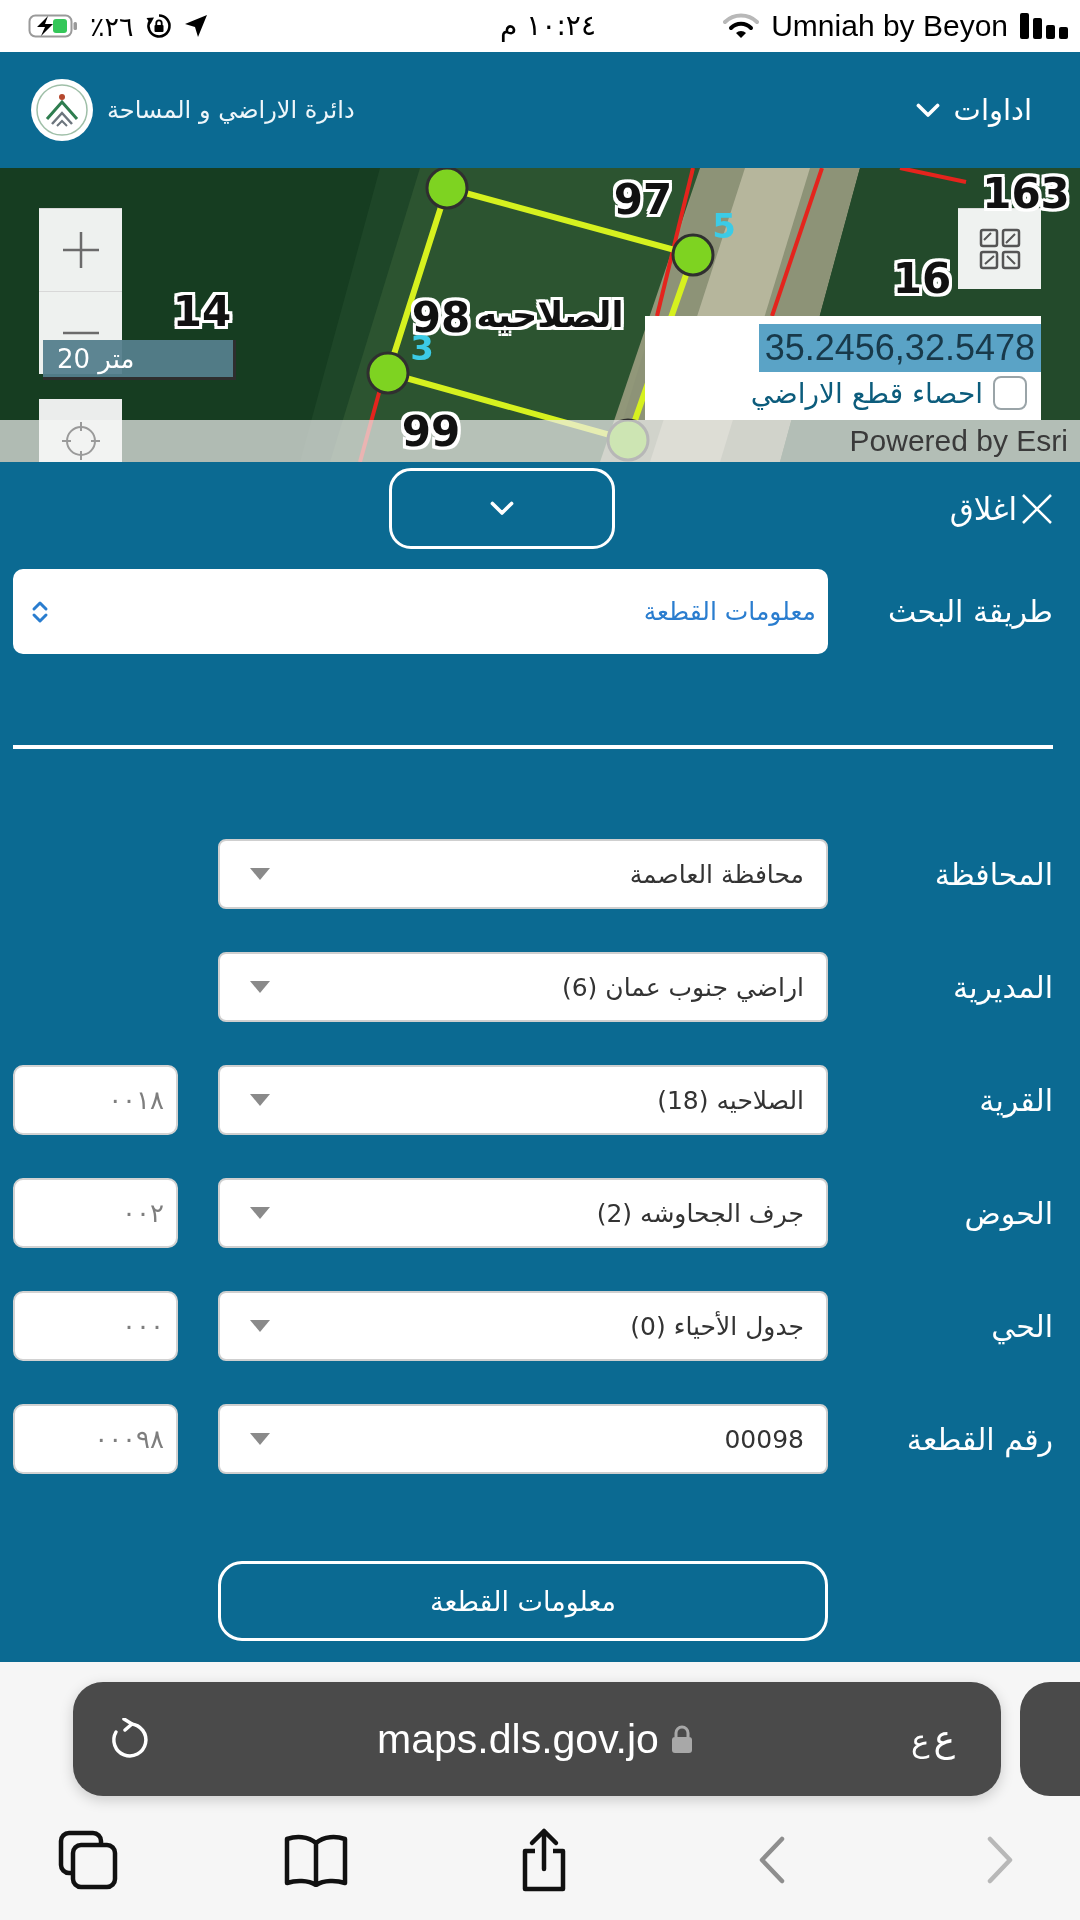  I want to click on dropdown-select: اراضي جنوب عمان (6), so click(523, 987).